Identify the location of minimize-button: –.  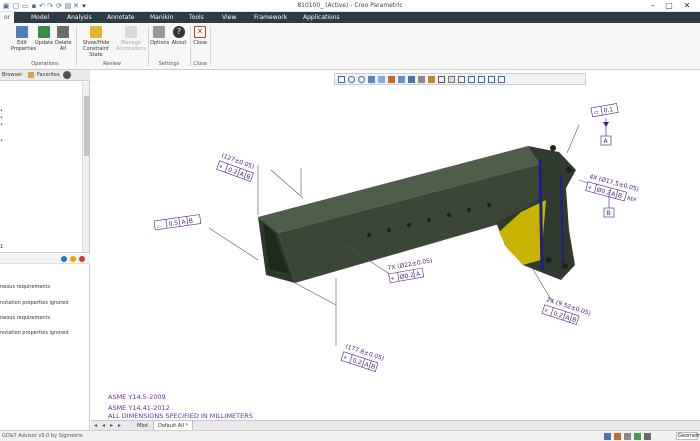
(653, 6).